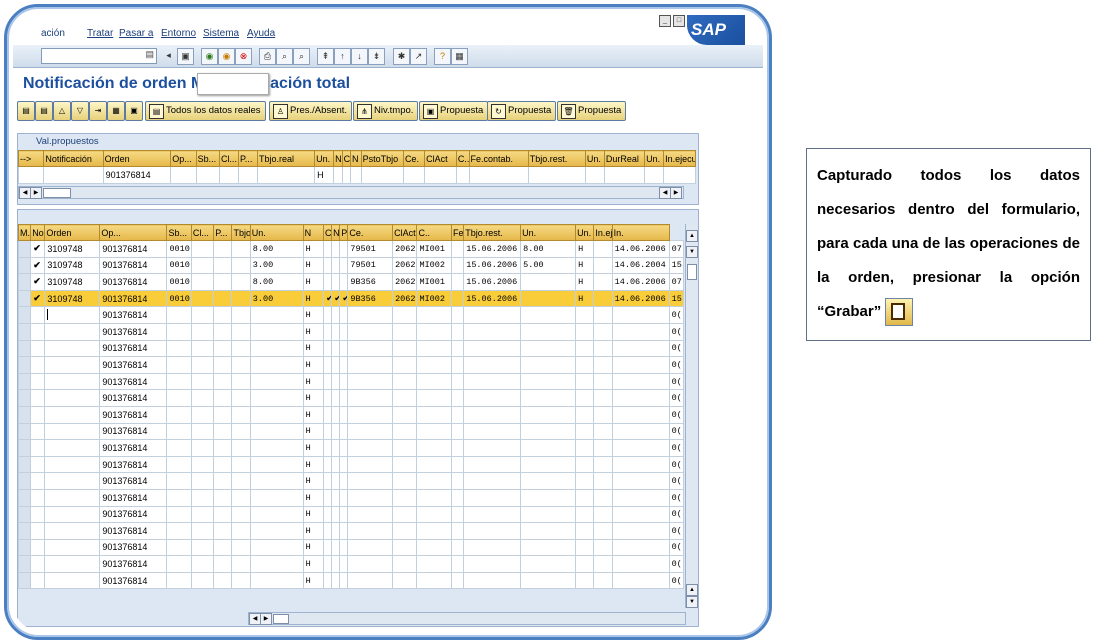 The width and height of the screenshot is (1097, 641). I want to click on proposed-header-col-8: Un., so click(324, 158).